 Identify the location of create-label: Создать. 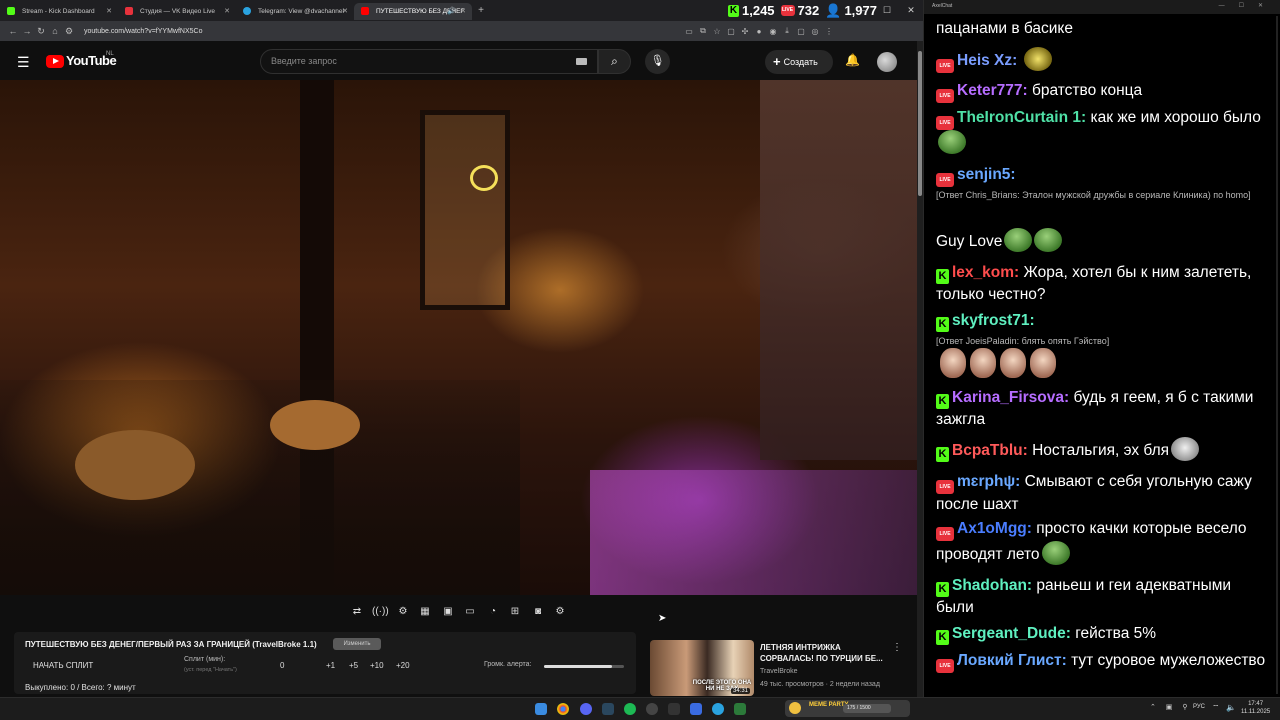
(800, 62).